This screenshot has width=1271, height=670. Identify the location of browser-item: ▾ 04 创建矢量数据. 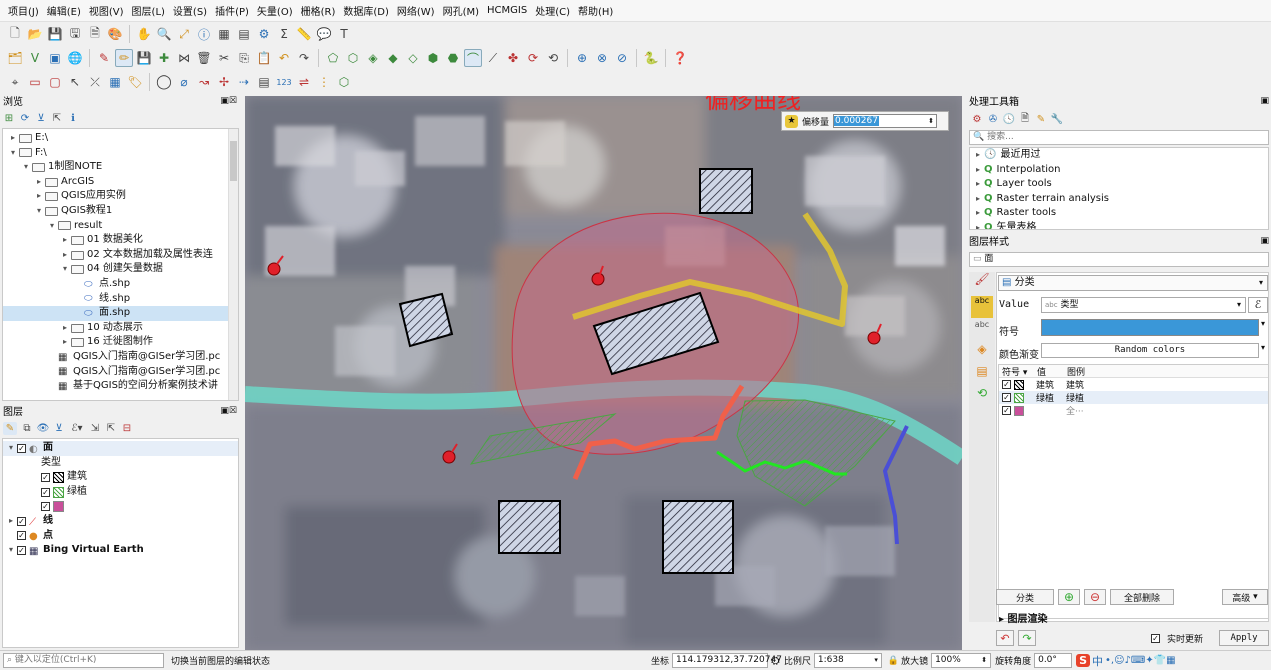
(120, 269).